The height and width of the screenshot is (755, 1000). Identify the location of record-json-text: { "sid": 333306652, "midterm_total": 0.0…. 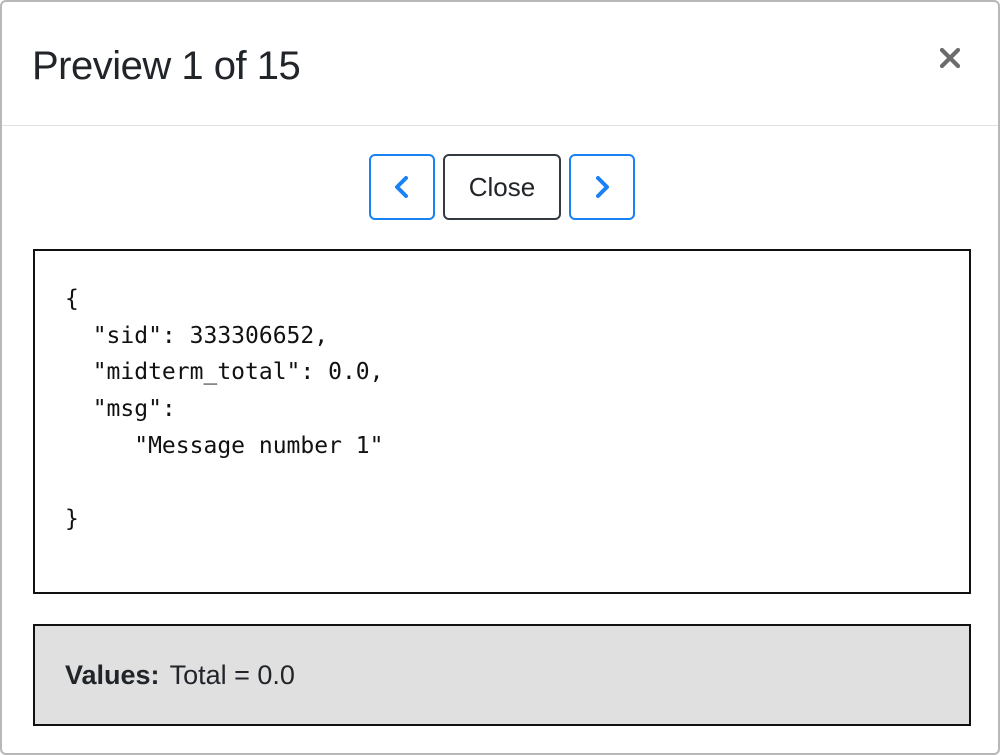
(224, 409).